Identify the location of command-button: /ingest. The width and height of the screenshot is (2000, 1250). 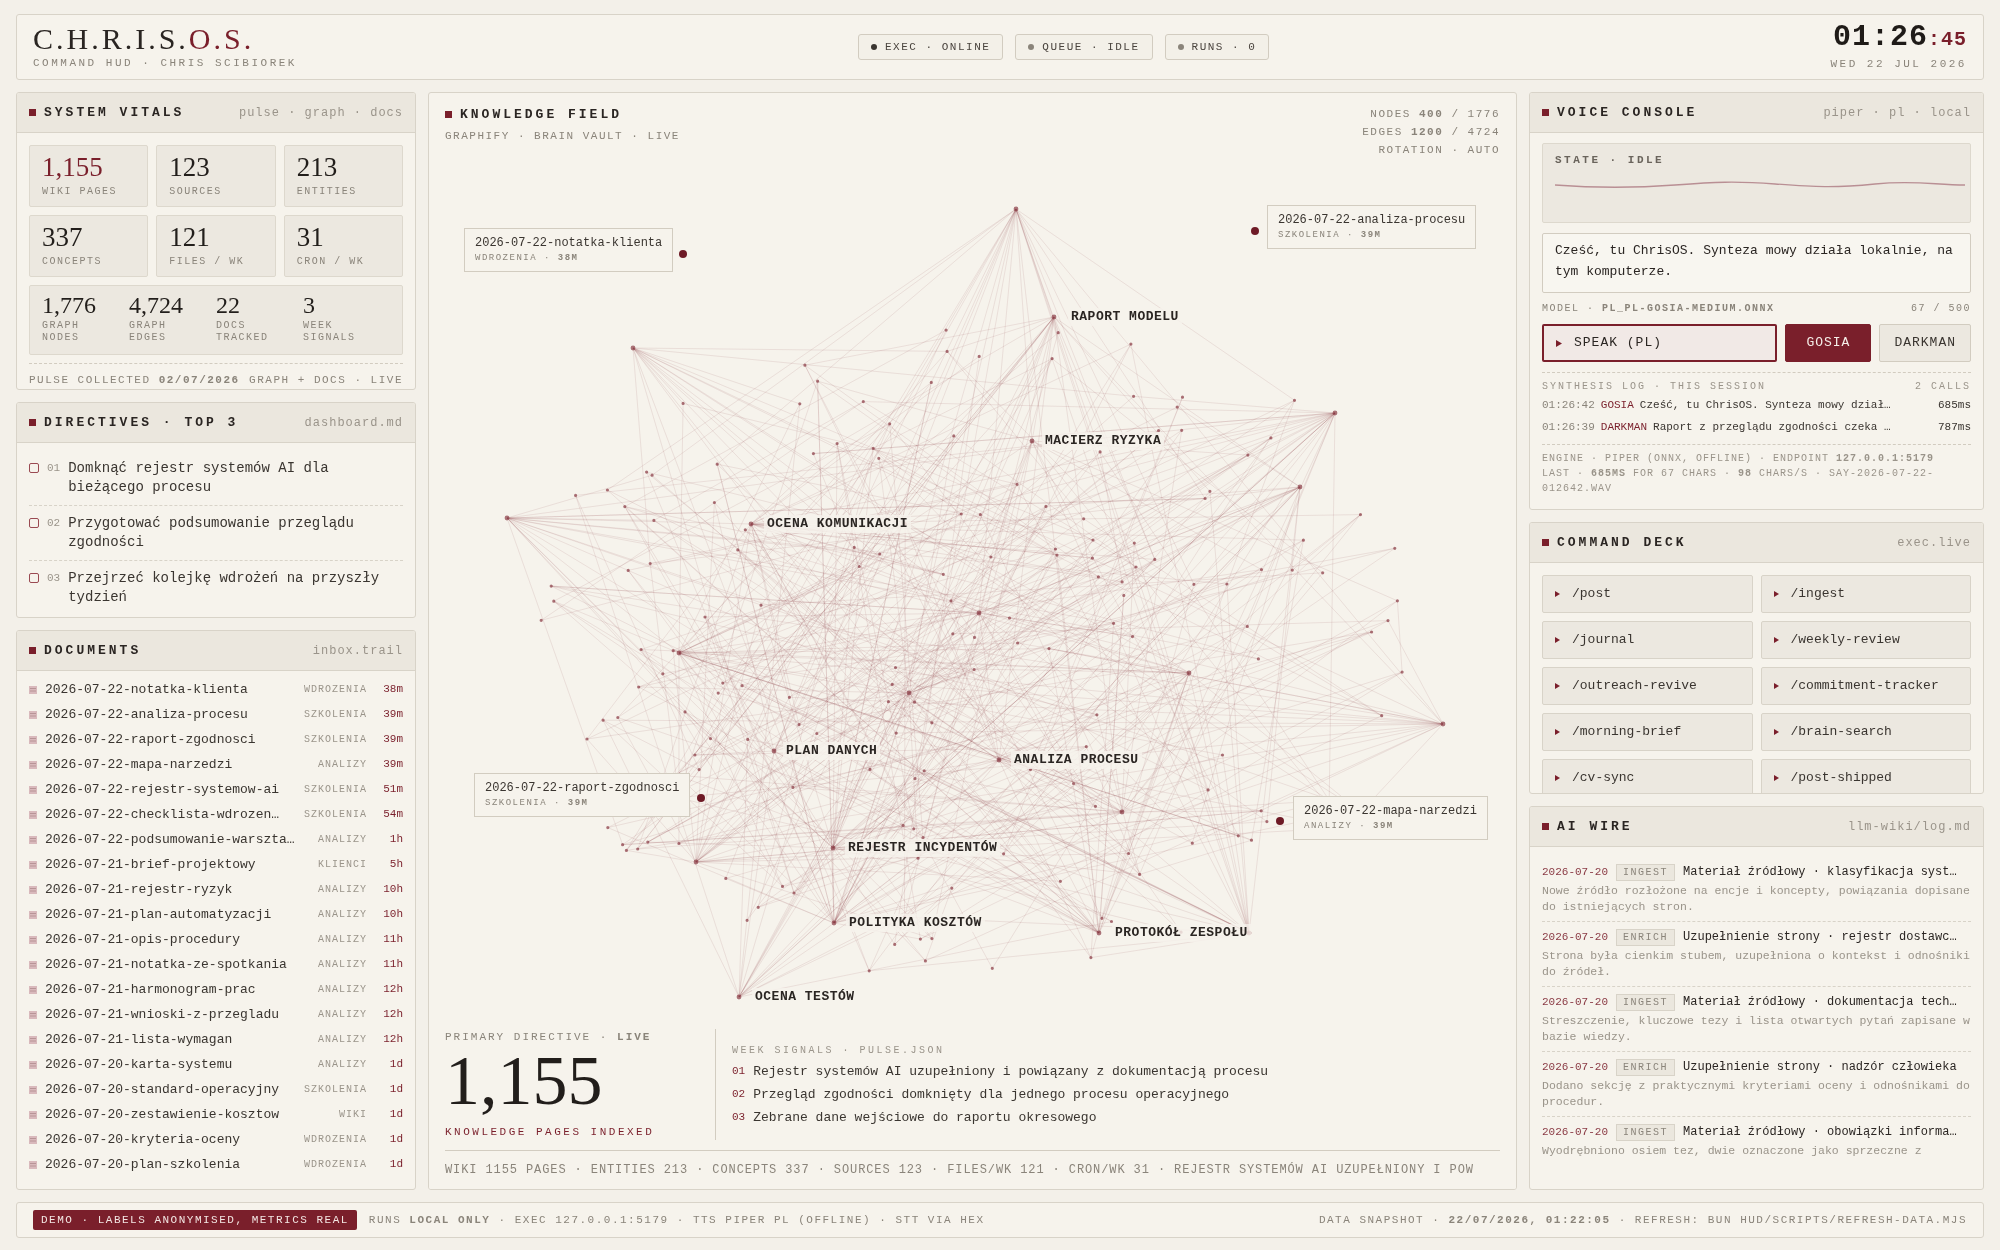
(1865, 594).